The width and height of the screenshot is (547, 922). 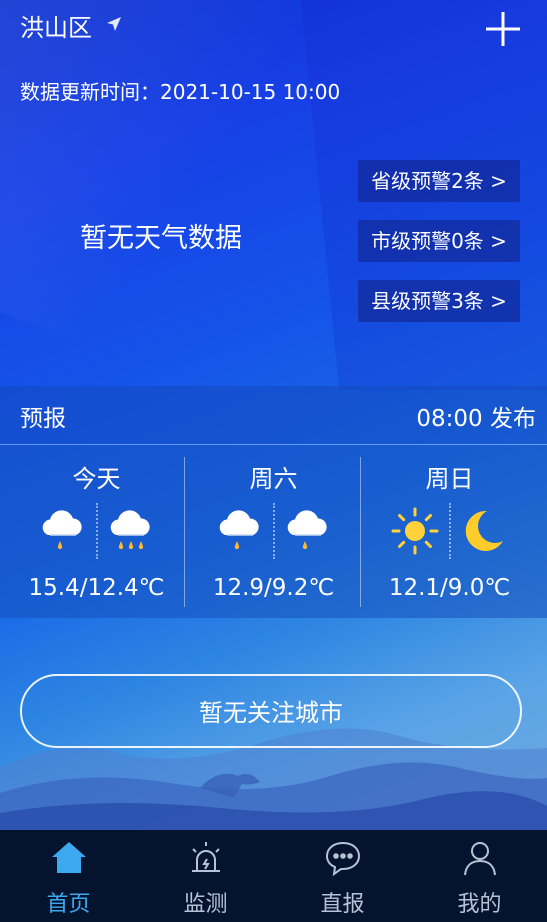 What do you see at coordinates (68, 876) in the screenshot?
I see `nav-item-home: 首页` at bounding box center [68, 876].